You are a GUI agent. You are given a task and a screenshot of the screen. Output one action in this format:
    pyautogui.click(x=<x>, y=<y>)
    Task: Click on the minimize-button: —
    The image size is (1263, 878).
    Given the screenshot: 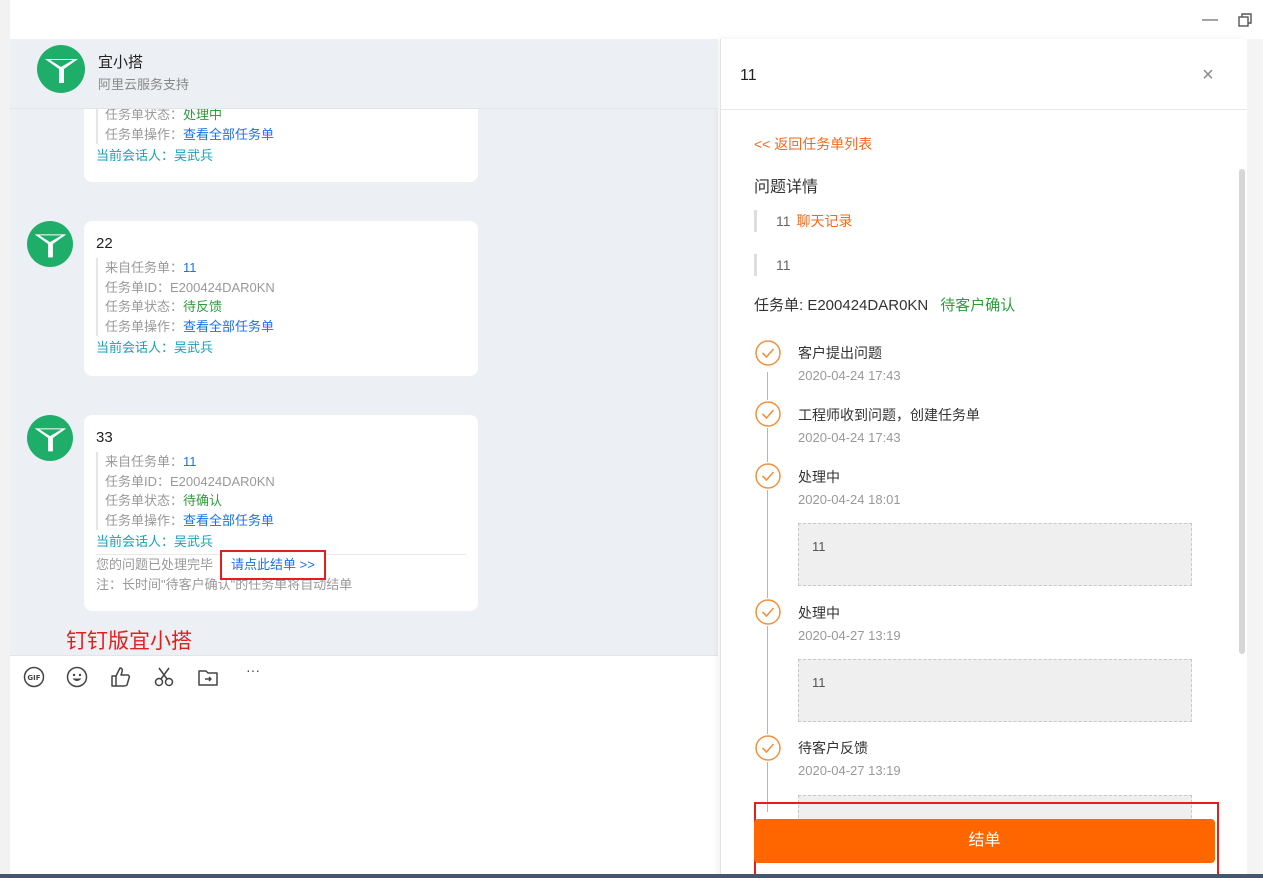 What is the action you would take?
    pyautogui.click(x=1210, y=20)
    